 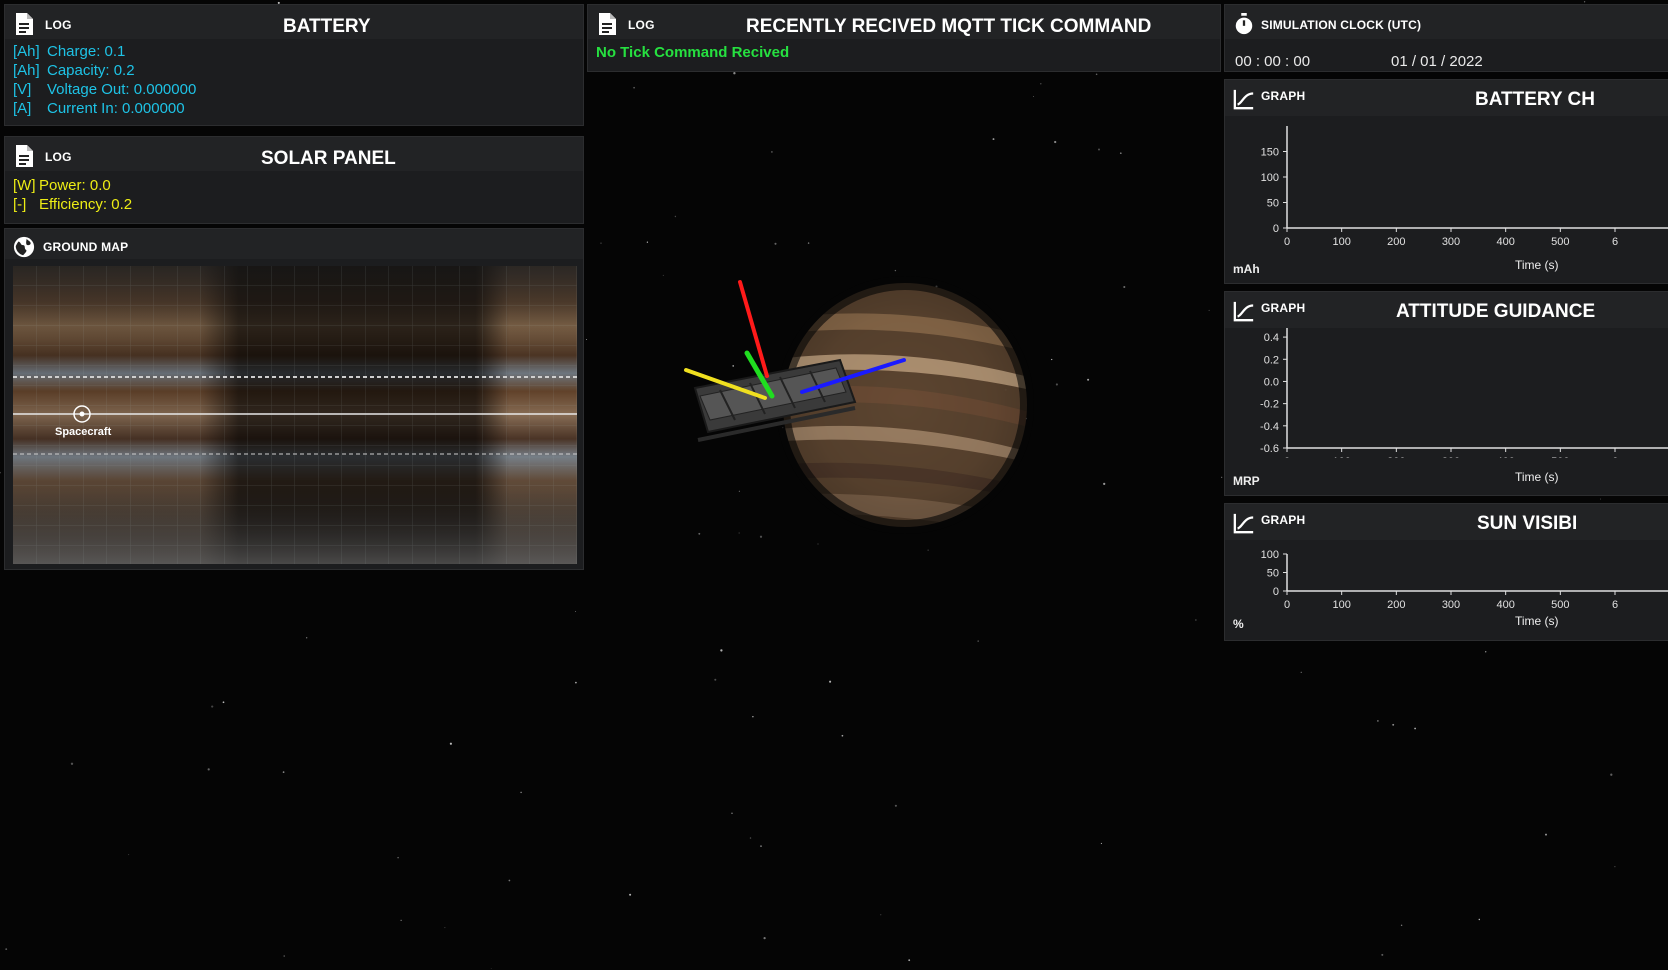 What do you see at coordinates (58, 157) in the screenshot?
I see `solar-log-tag: LOG` at bounding box center [58, 157].